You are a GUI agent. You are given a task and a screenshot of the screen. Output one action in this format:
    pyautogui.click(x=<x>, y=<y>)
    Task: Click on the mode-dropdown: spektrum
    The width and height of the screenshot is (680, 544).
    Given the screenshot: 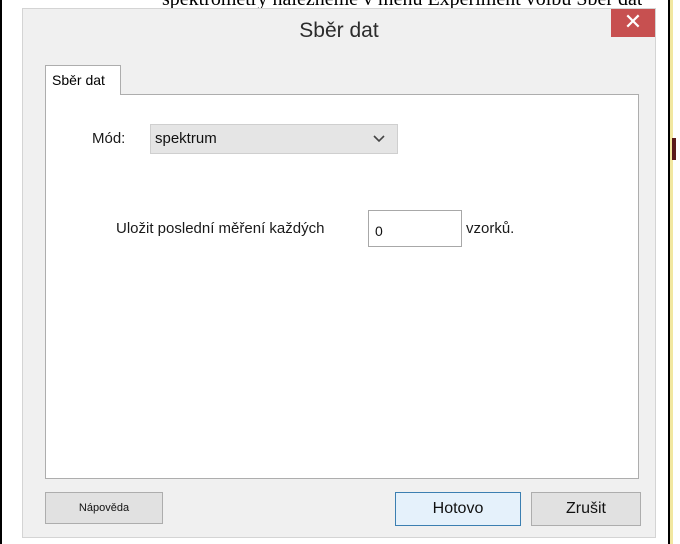 What is the action you would take?
    pyautogui.click(x=274, y=139)
    